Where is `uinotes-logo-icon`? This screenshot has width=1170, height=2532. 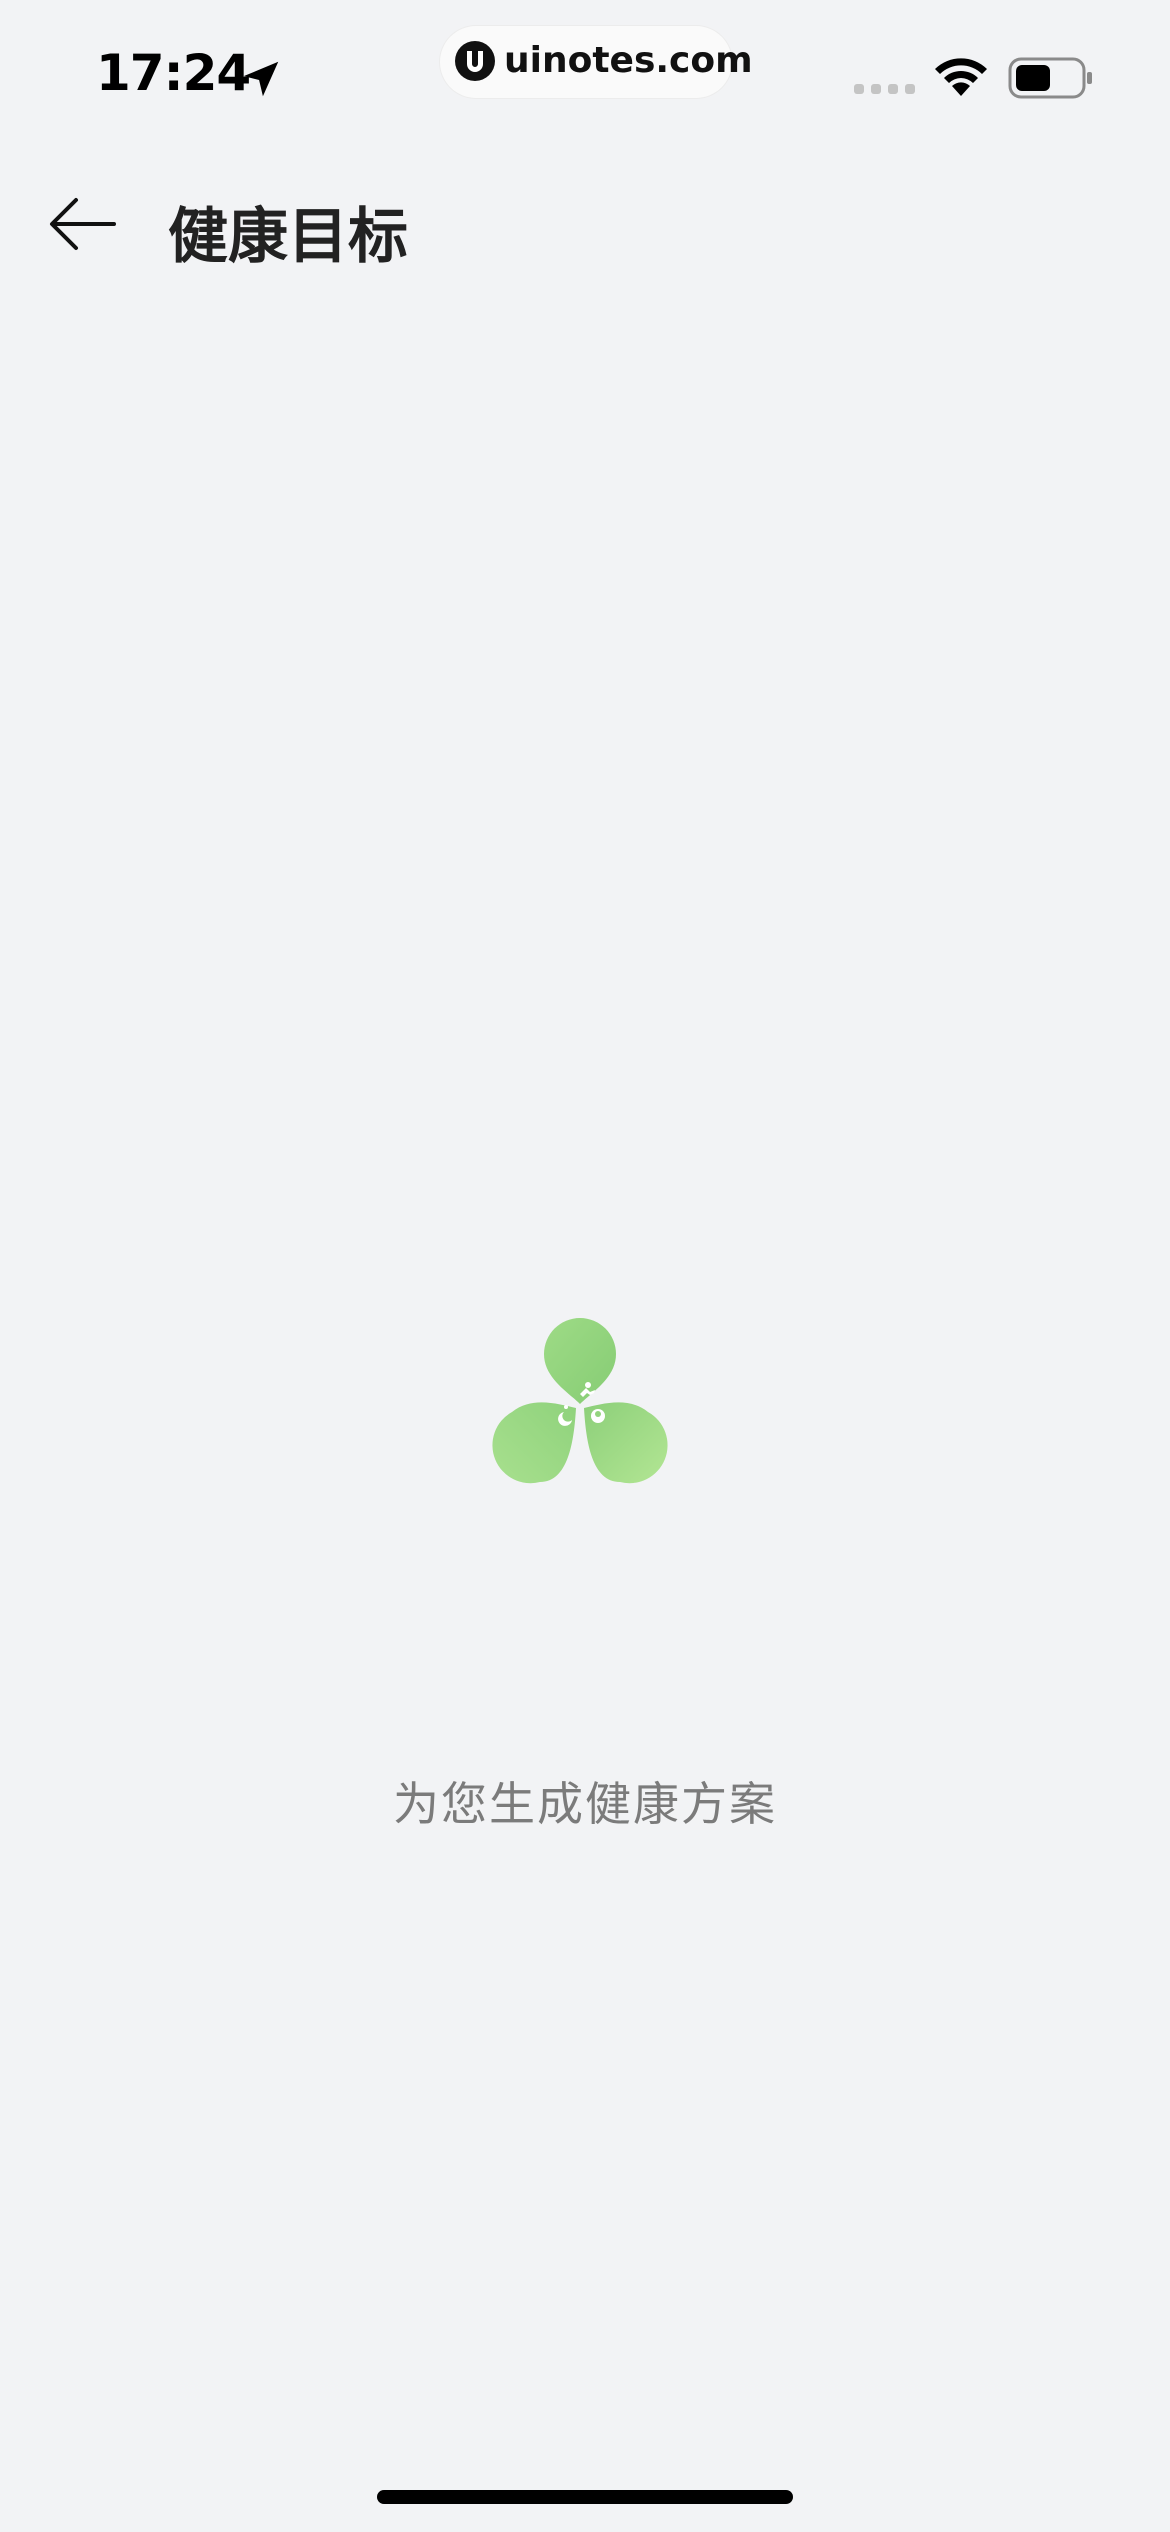
uinotes-logo-icon is located at coordinates (475, 61).